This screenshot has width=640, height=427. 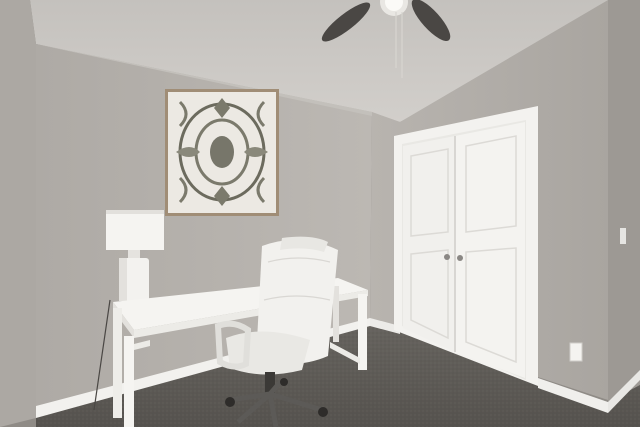 What do you see at coordinates (576, 352) in the screenshot?
I see `wall-outlet` at bounding box center [576, 352].